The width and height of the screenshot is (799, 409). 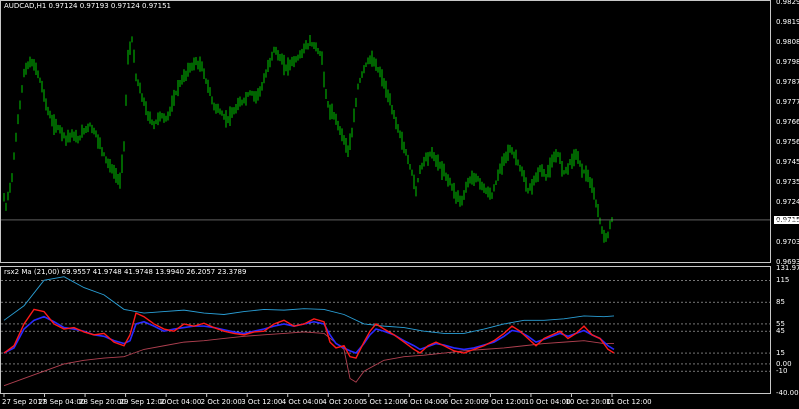 I want to click on time-tick: 11 Oct 12:00, so click(x=629, y=402).